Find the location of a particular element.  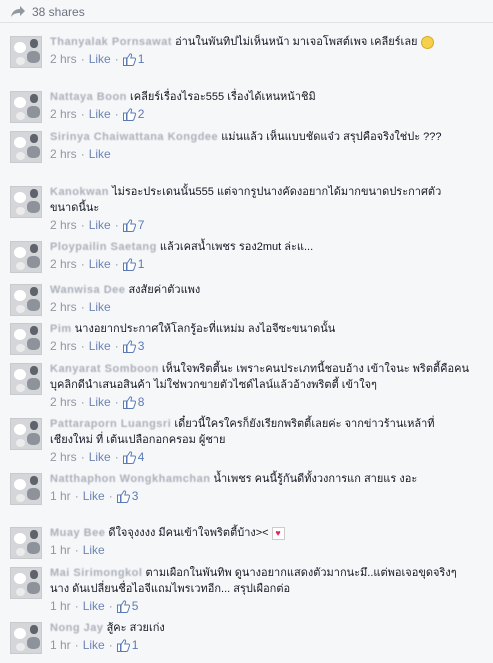

comment-body: Nong Jay สู้คะ สวยเก่ง 1 hr · Like · 1 is located at coordinates (260, 636).